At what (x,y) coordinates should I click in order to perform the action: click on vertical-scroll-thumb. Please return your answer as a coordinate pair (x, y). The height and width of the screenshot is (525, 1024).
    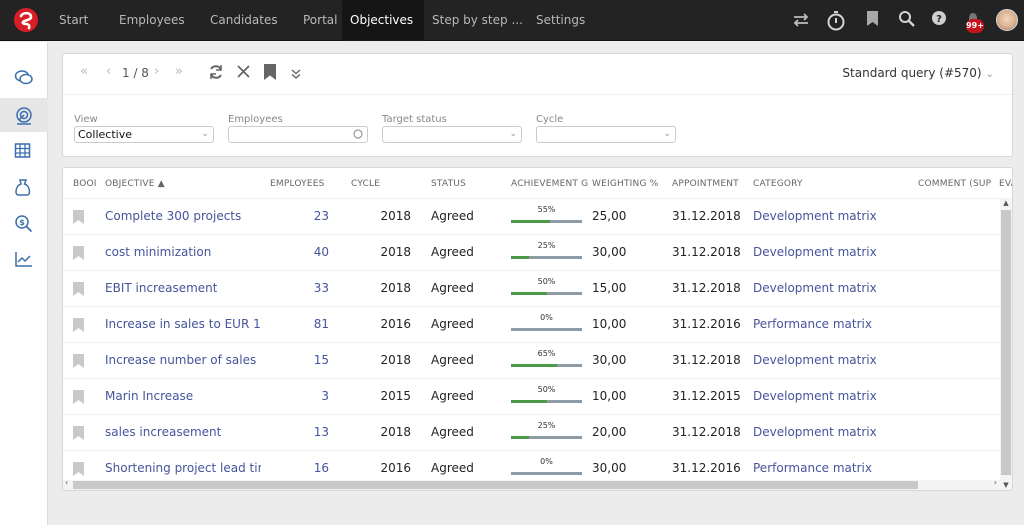
    Looking at the image, I should click on (1006, 342).